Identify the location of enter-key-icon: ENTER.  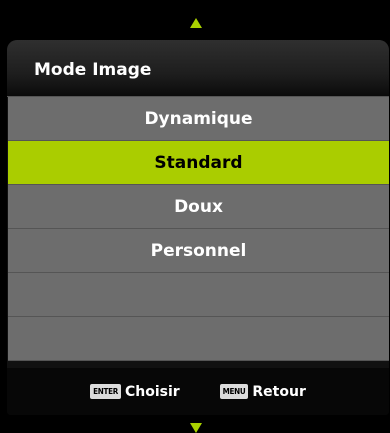
(105, 391).